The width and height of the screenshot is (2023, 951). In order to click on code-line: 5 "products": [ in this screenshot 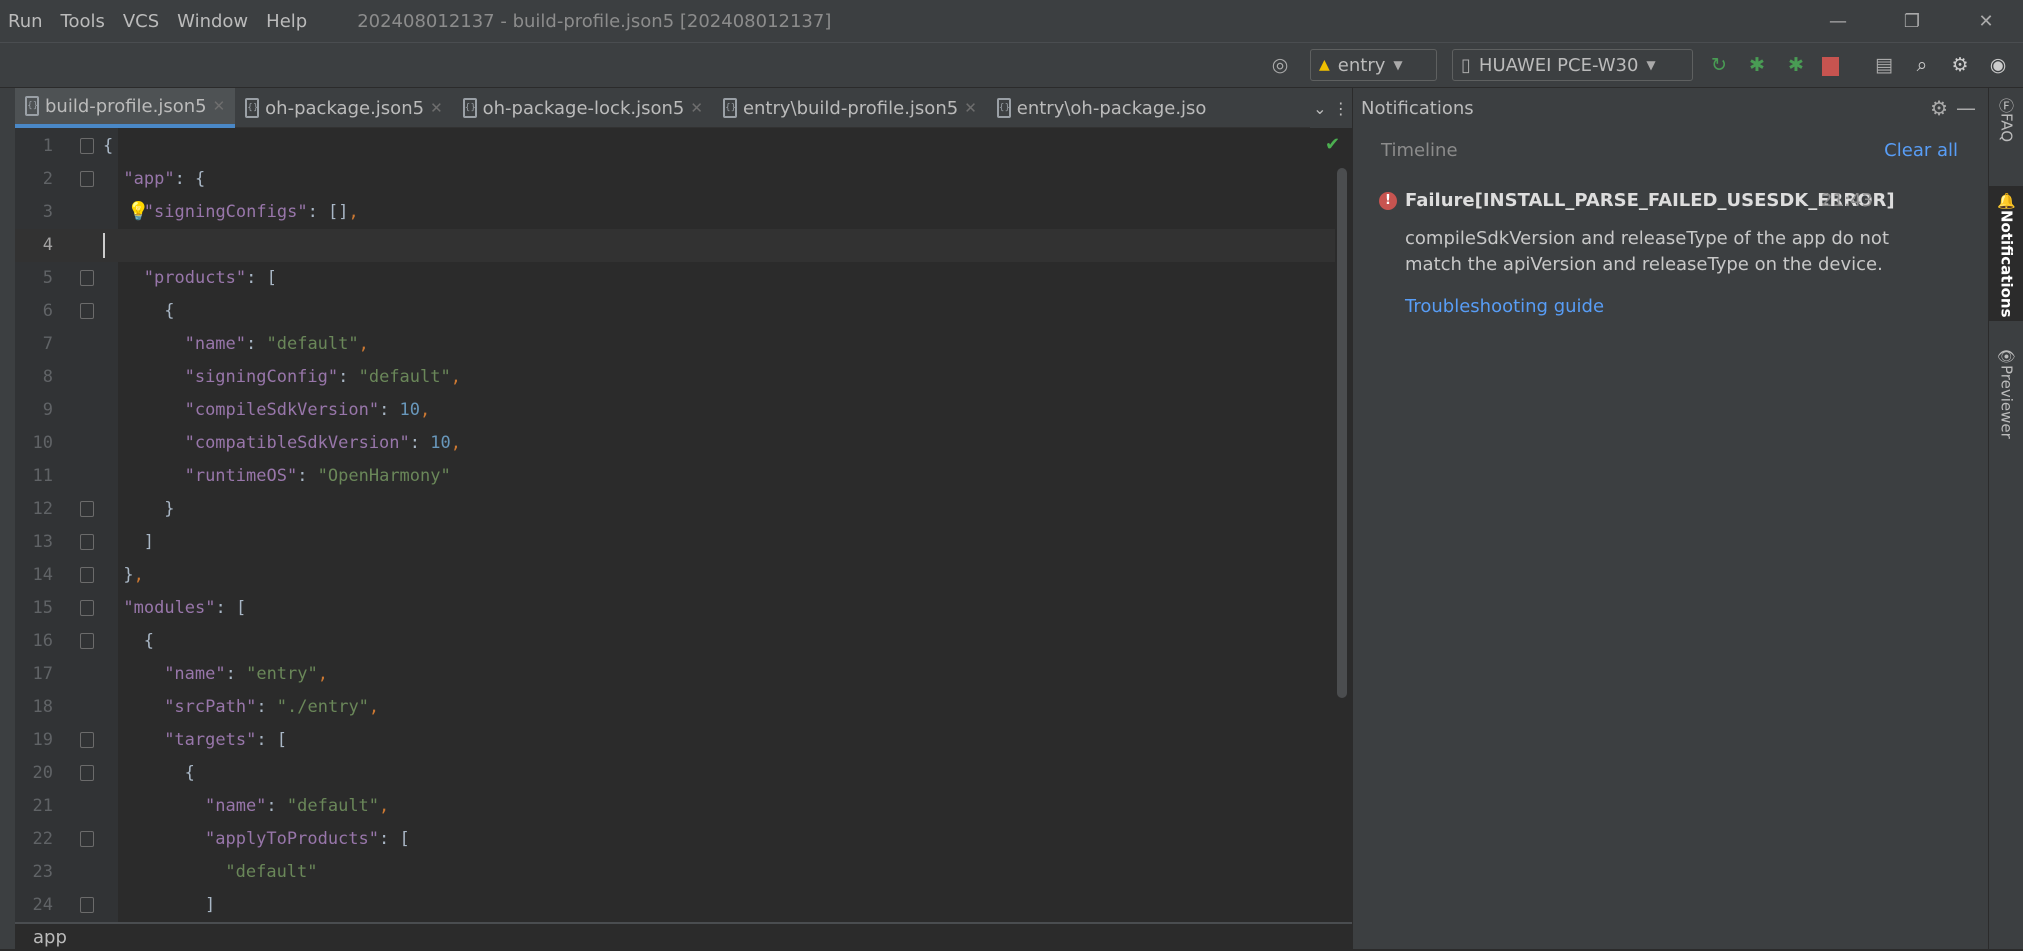, I will do `click(675, 278)`.